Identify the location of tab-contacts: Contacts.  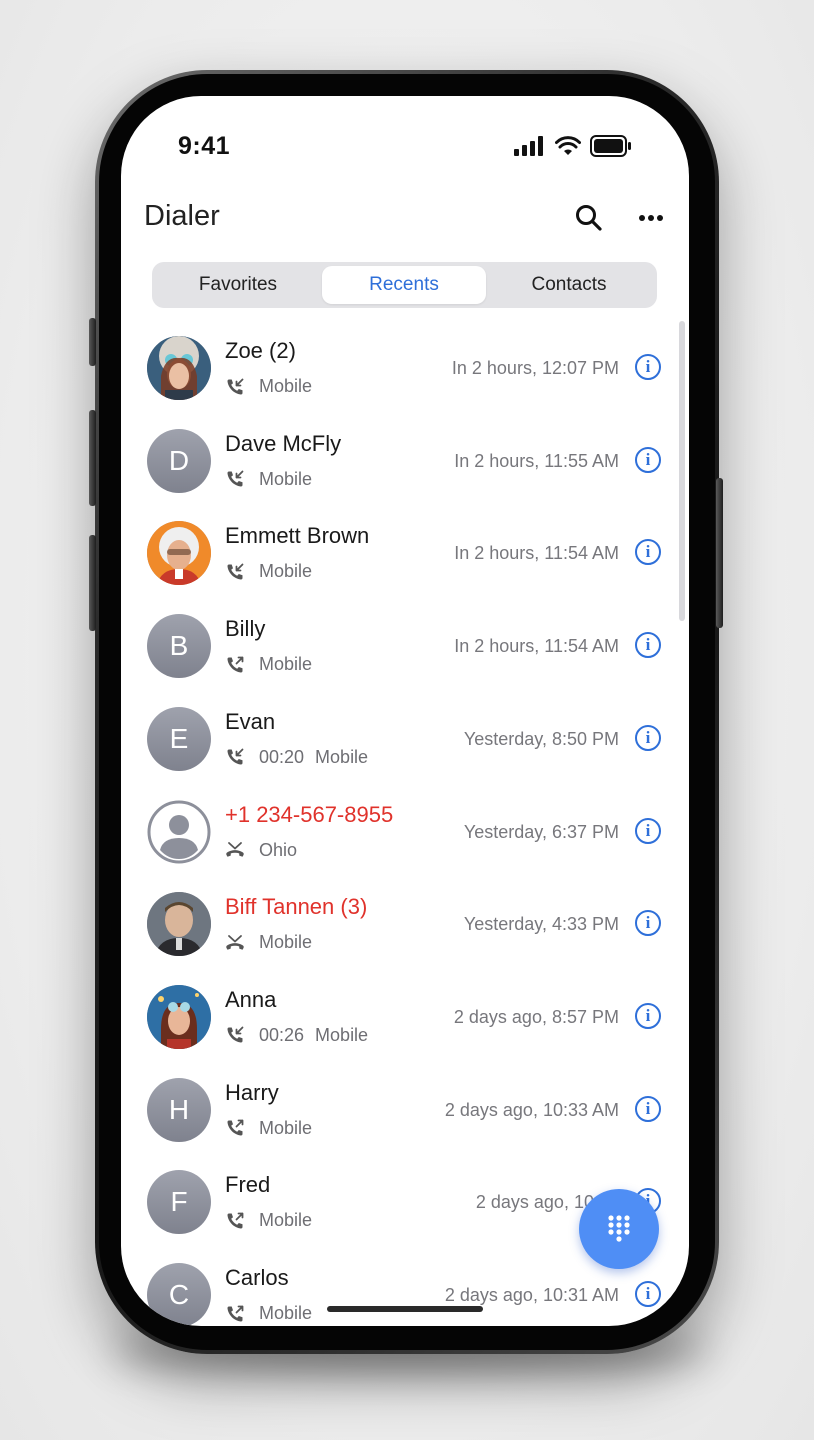
(569, 285).